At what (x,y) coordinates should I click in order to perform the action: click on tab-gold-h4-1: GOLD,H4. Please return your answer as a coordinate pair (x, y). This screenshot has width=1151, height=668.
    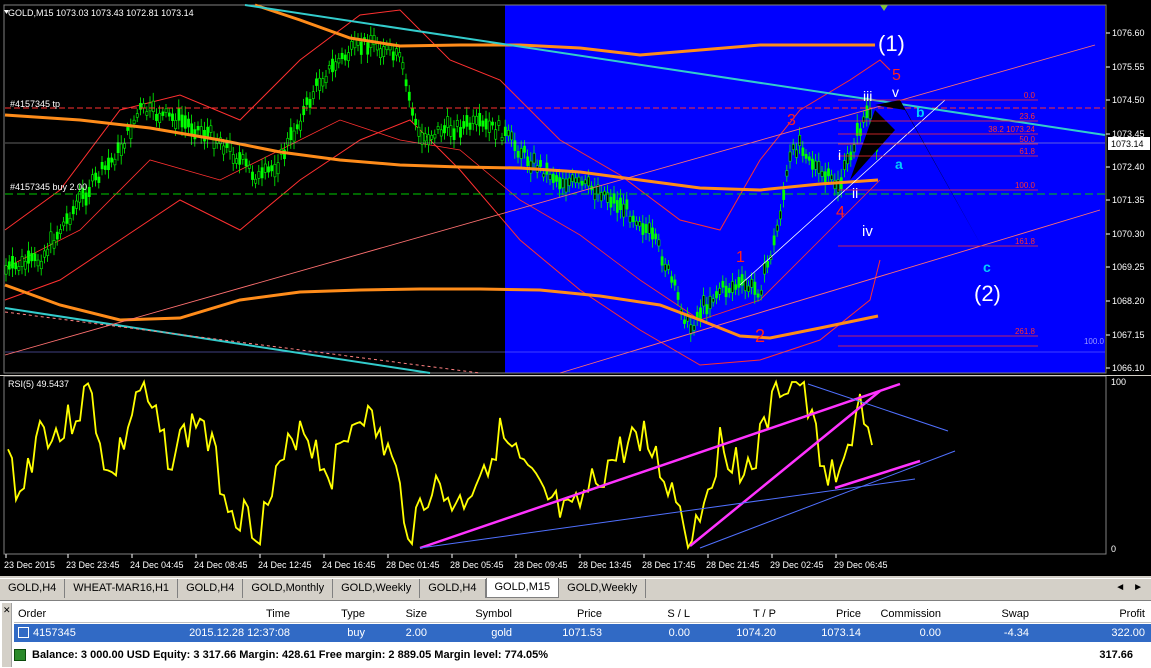
    Looking at the image, I should click on (33, 588).